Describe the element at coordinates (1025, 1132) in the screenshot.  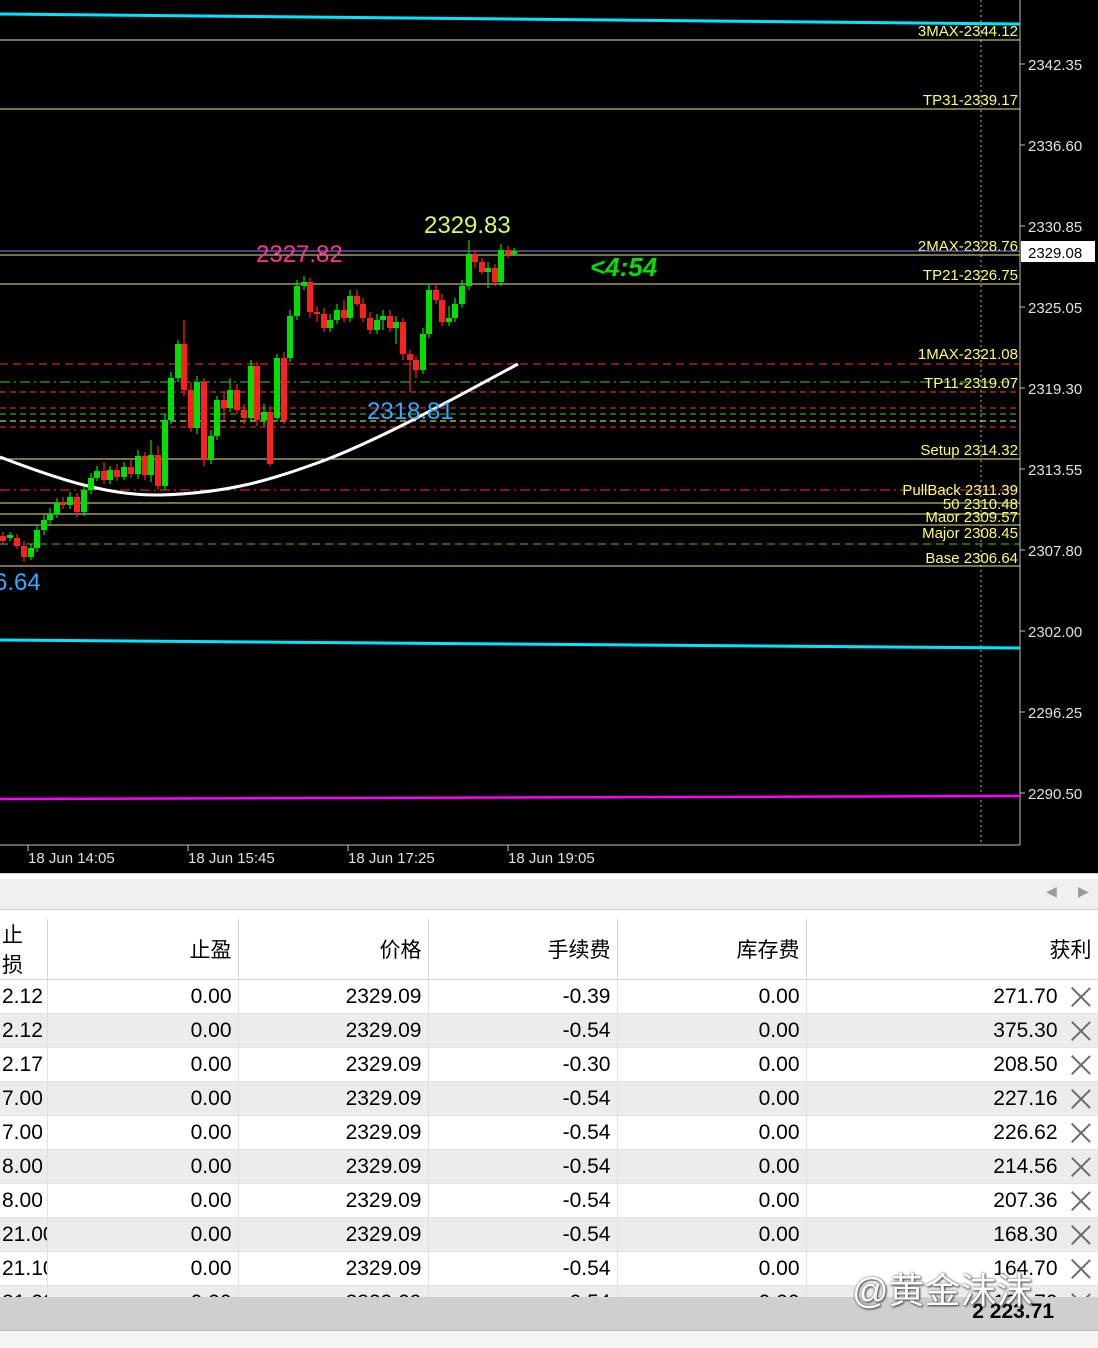
I see `cell-profit-value: 226.62` at that location.